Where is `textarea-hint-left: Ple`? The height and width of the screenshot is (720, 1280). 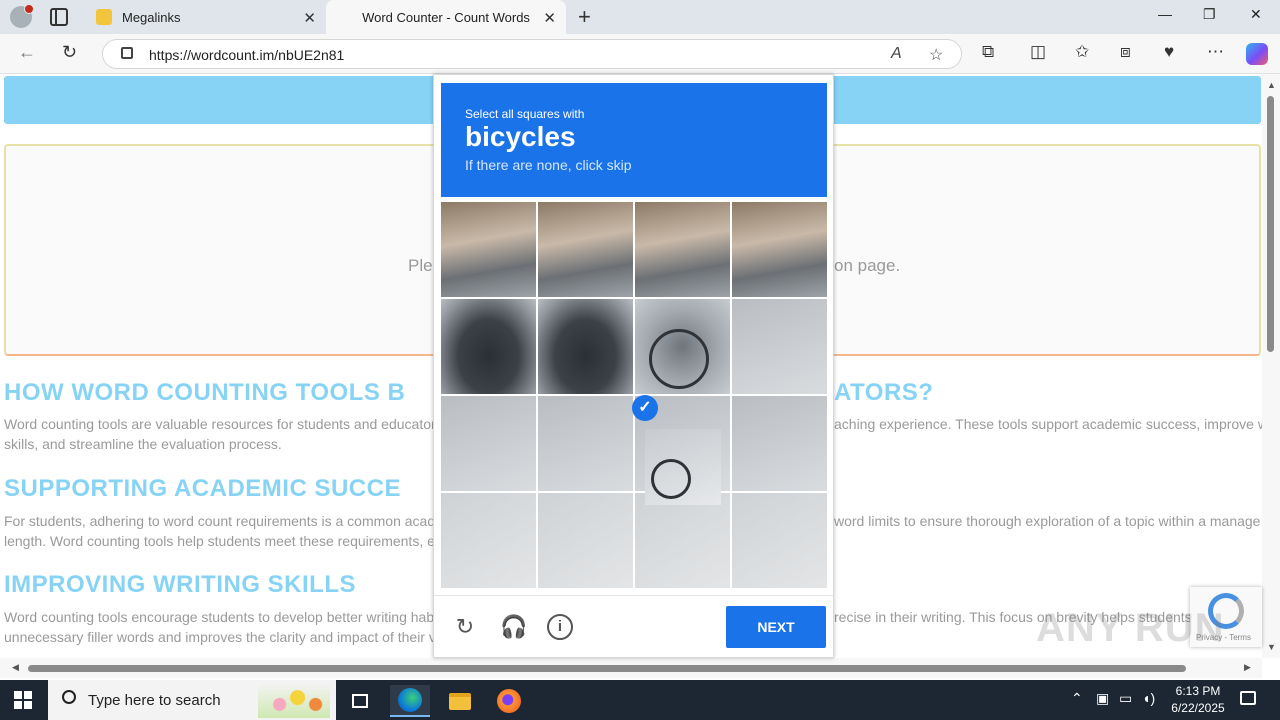 textarea-hint-left: Ple is located at coordinates (420, 265).